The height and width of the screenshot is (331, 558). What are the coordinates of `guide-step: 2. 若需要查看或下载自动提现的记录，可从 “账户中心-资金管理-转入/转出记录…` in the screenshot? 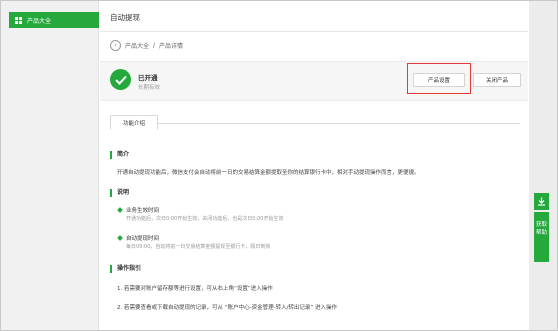 It's located at (227, 308).